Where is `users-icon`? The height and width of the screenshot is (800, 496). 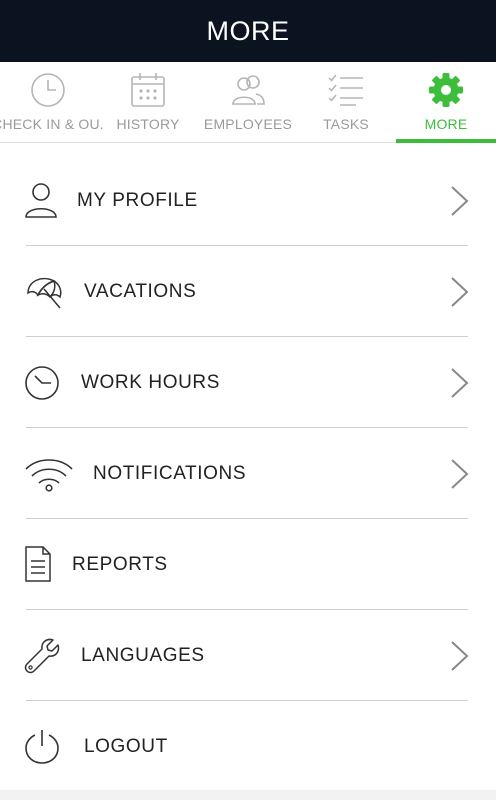 users-icon is located at coordinates (248, 90).